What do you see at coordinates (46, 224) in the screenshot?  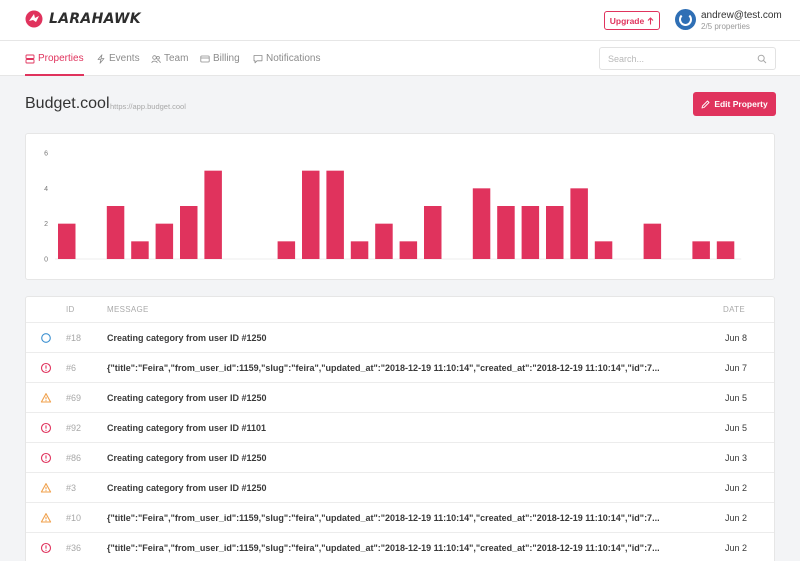 I see `y-tick-label: 2` at bounding box center [46, 224].